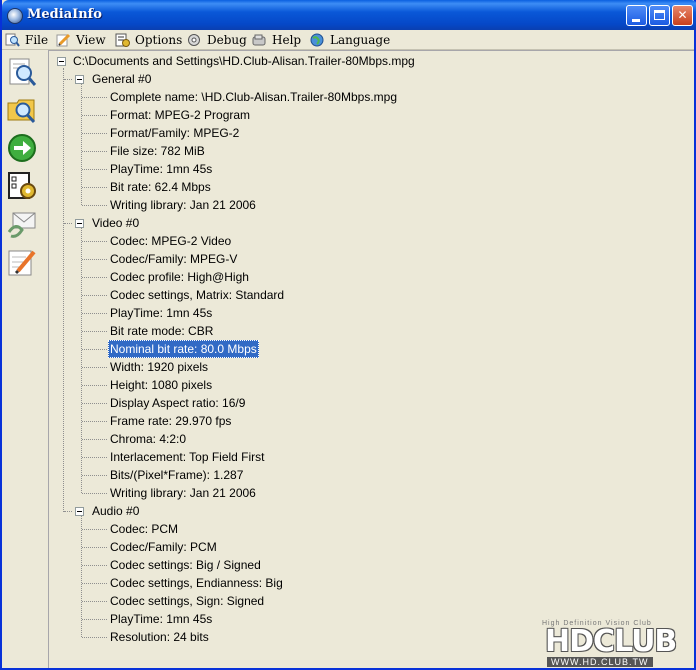  What do you see at coordinates (360, 39) in the screenshot?
I see `menu-language-label: Language` at bounding box center [360, 39].